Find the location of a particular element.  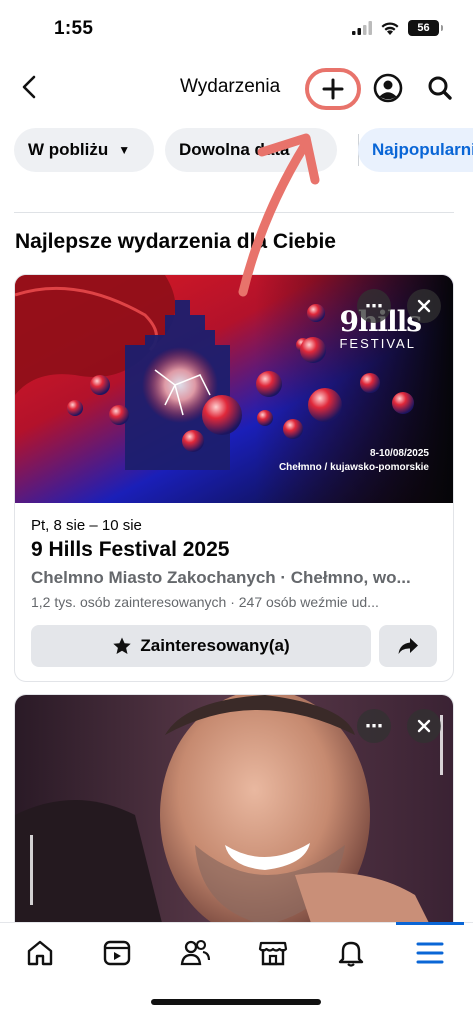

bell-icon is located at coordinates (351, 954).